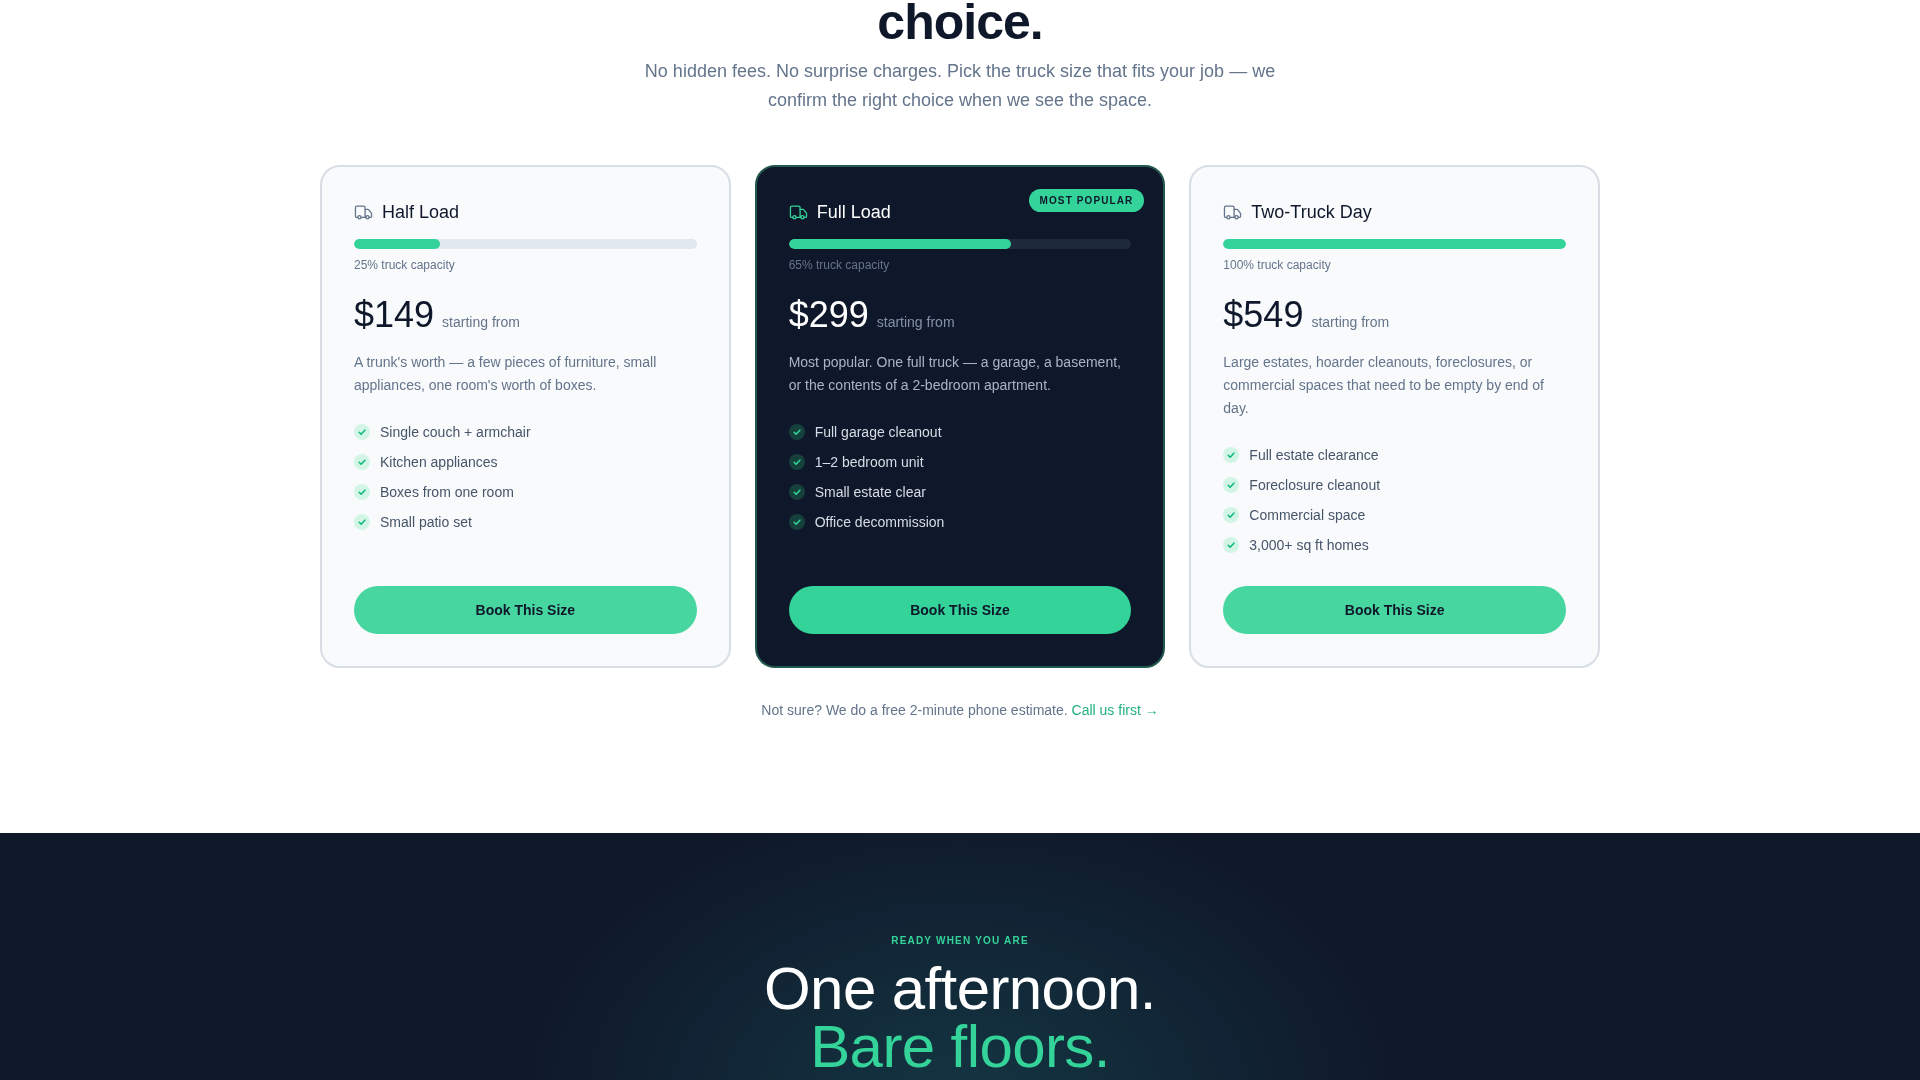 This screenshot has width=1920, height=1080. What do you see at coordinates (447, 492) in the screenshot?
I see `feature-text: Boxes from one room` at bounding box center [447, 492].